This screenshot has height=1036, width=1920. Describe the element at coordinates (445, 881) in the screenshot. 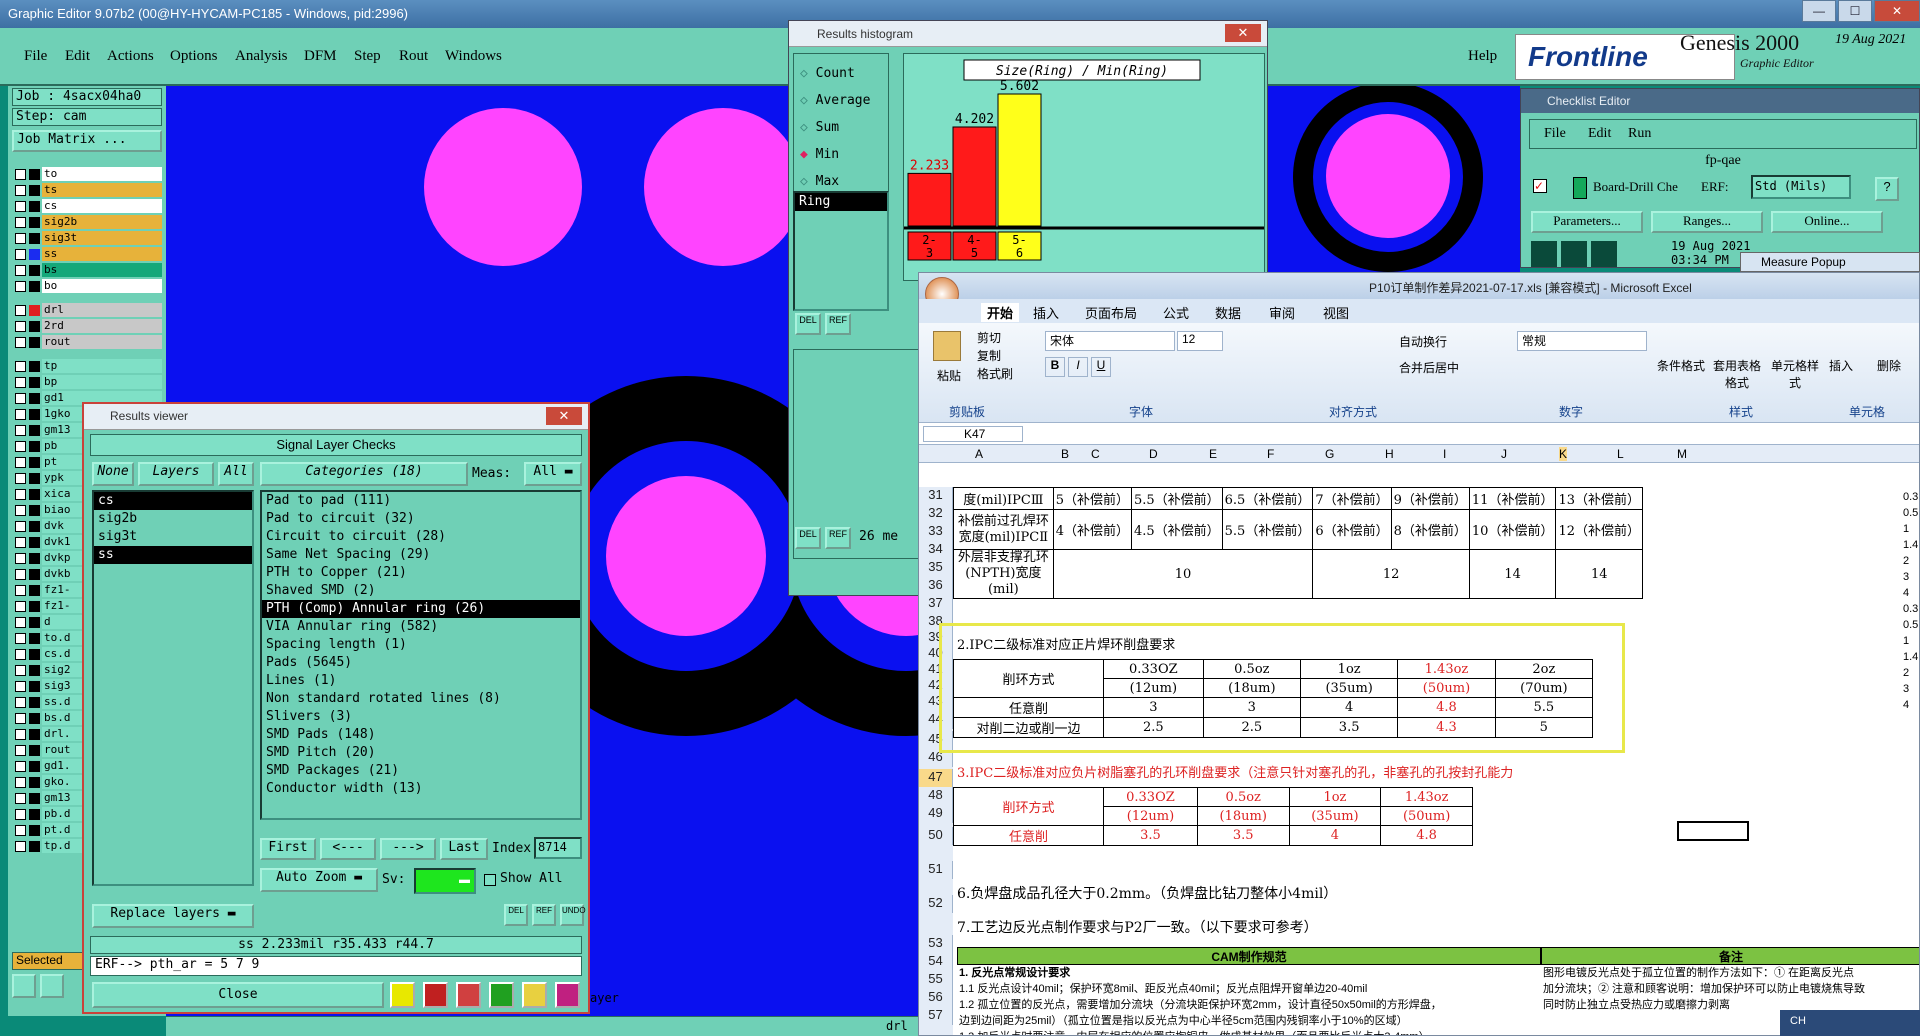

I see `sv-color-select: ▬` at that location.